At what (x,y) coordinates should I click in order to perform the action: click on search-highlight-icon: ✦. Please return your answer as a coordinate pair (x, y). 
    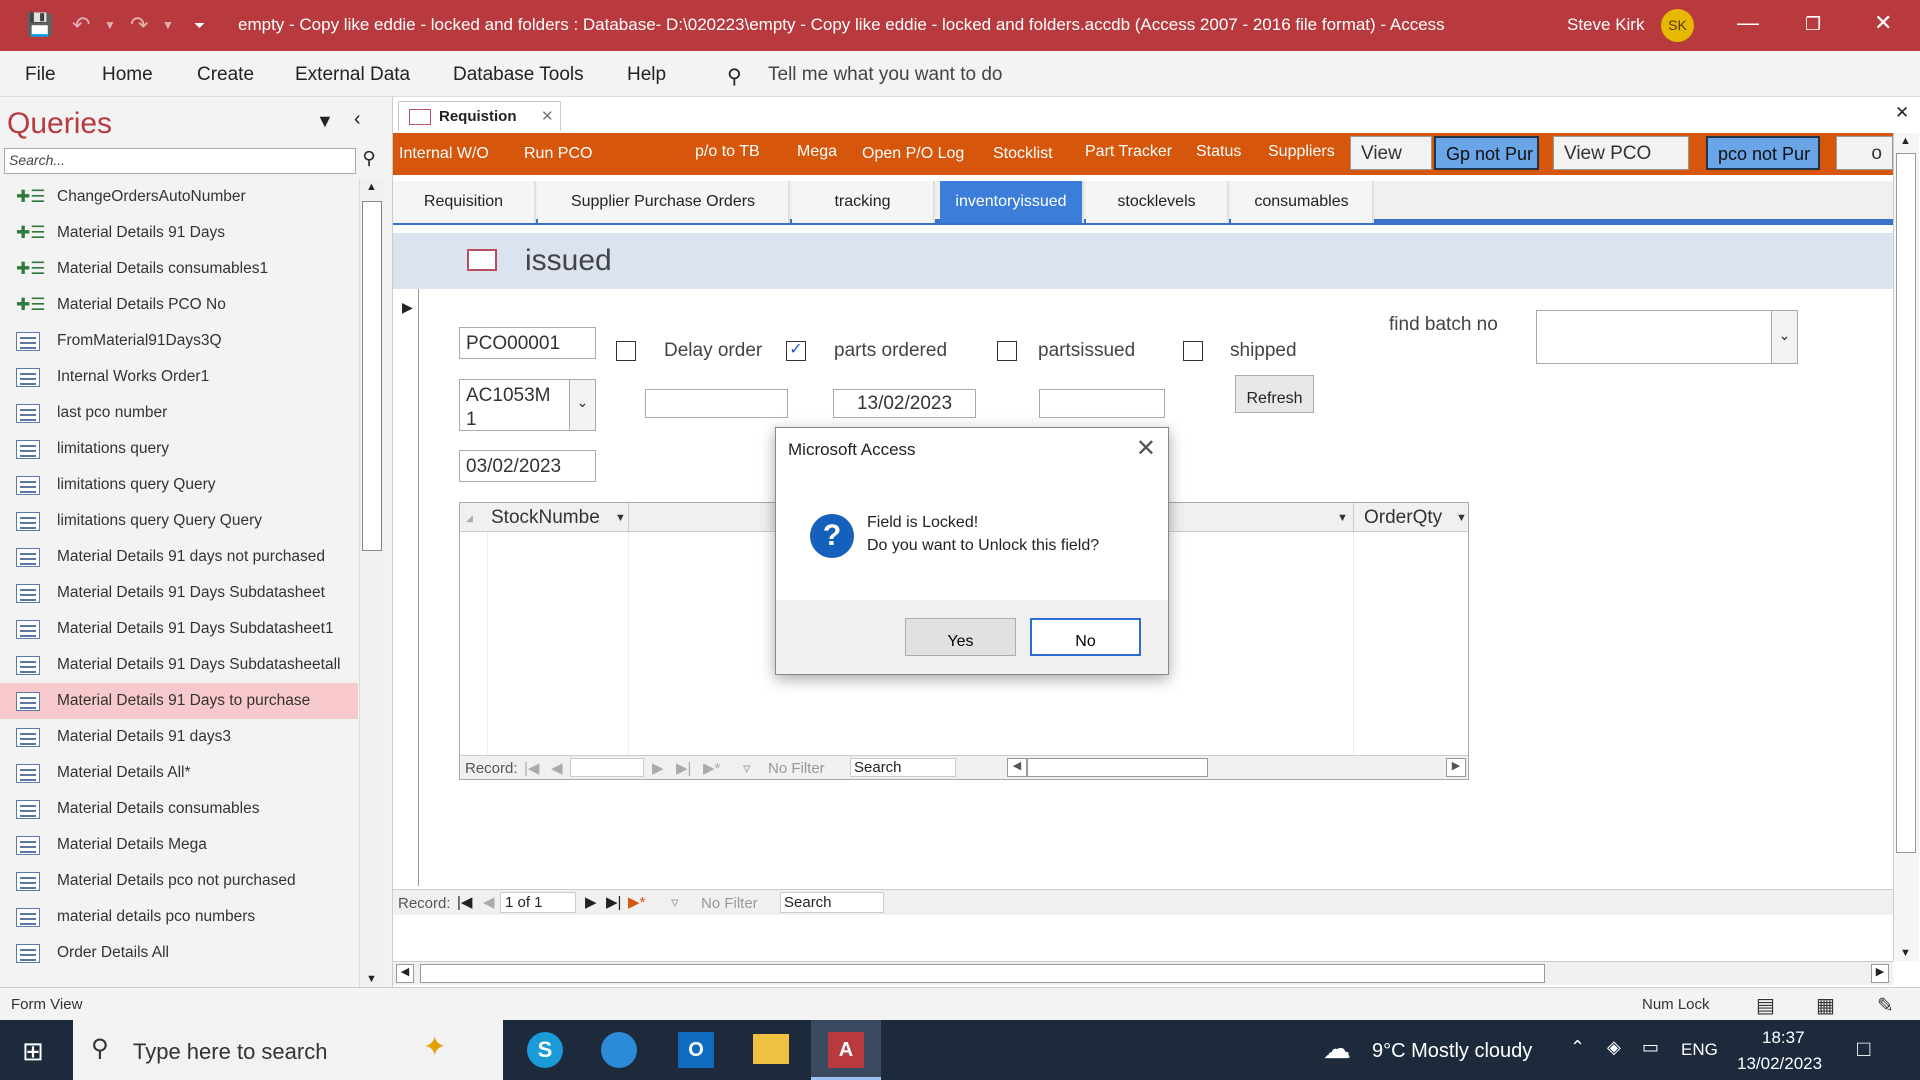
    Looking at the image, I should click on (434, 1046).